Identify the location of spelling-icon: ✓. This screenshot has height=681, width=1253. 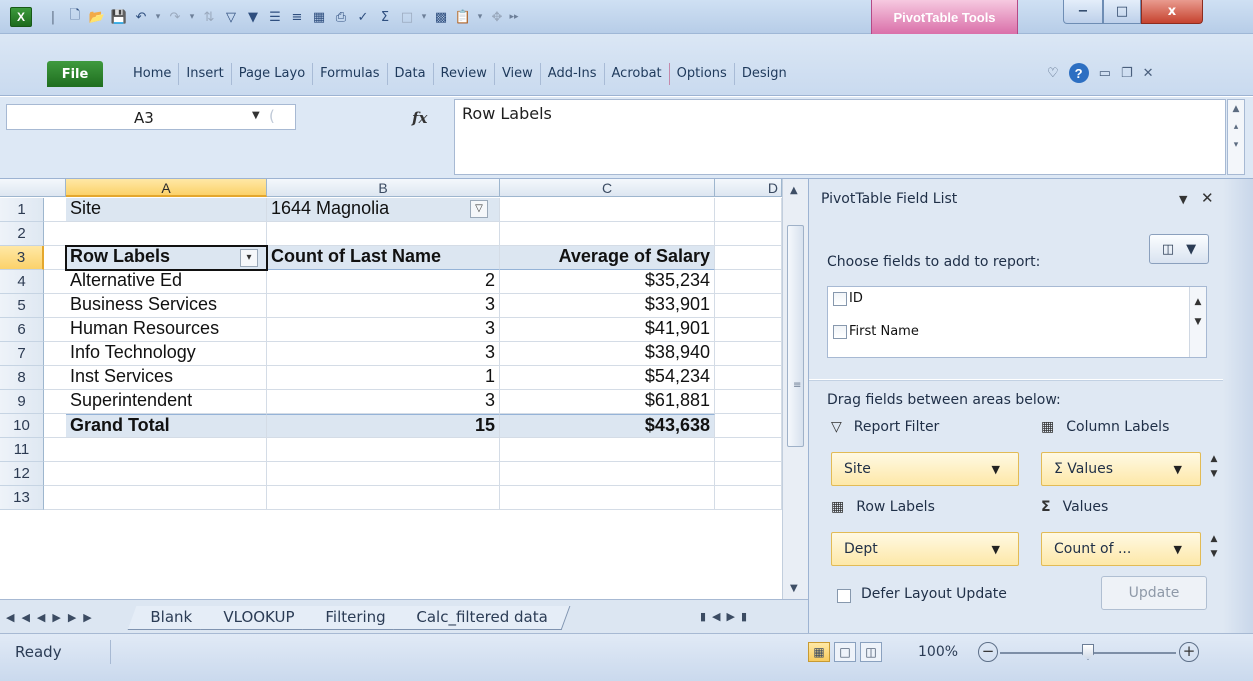
(363, 17).